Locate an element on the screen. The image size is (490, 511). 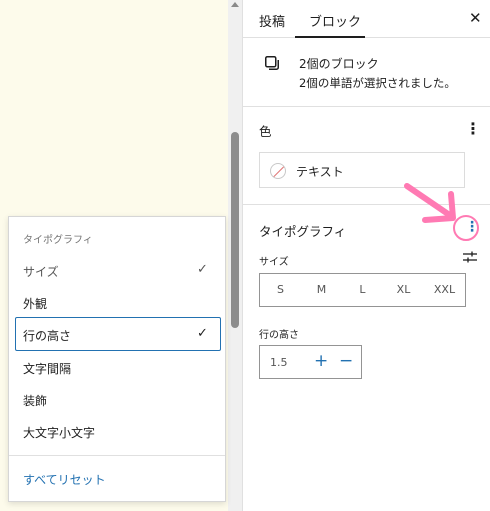
tab-block: ブロック is located at coordinates (335, 20).